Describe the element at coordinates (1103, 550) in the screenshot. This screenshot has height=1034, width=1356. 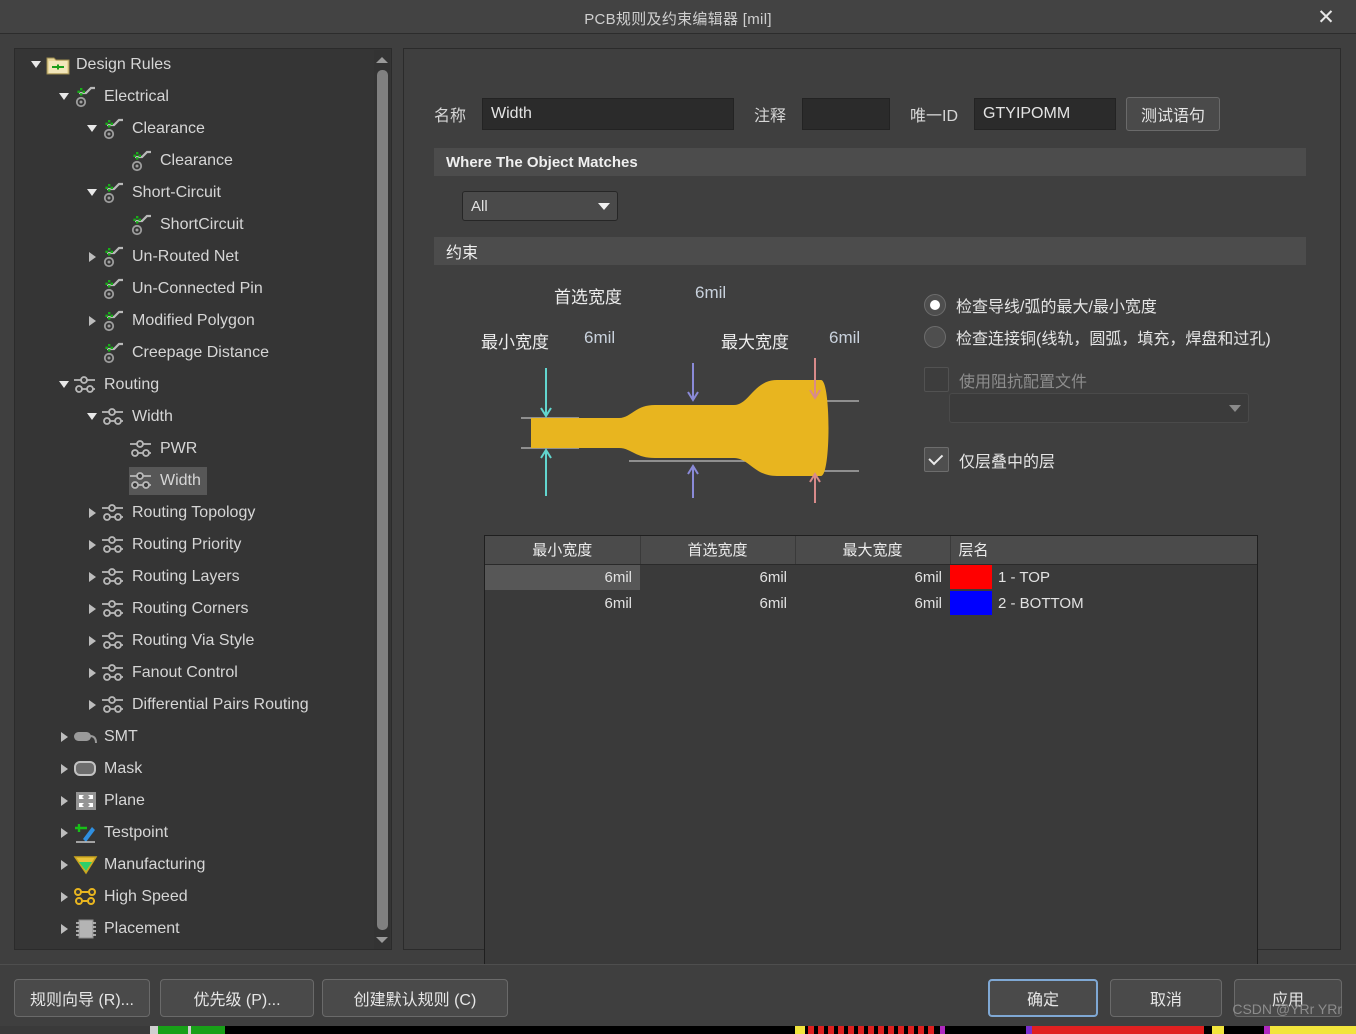
I see `th-layer-name: 层名` at that location.